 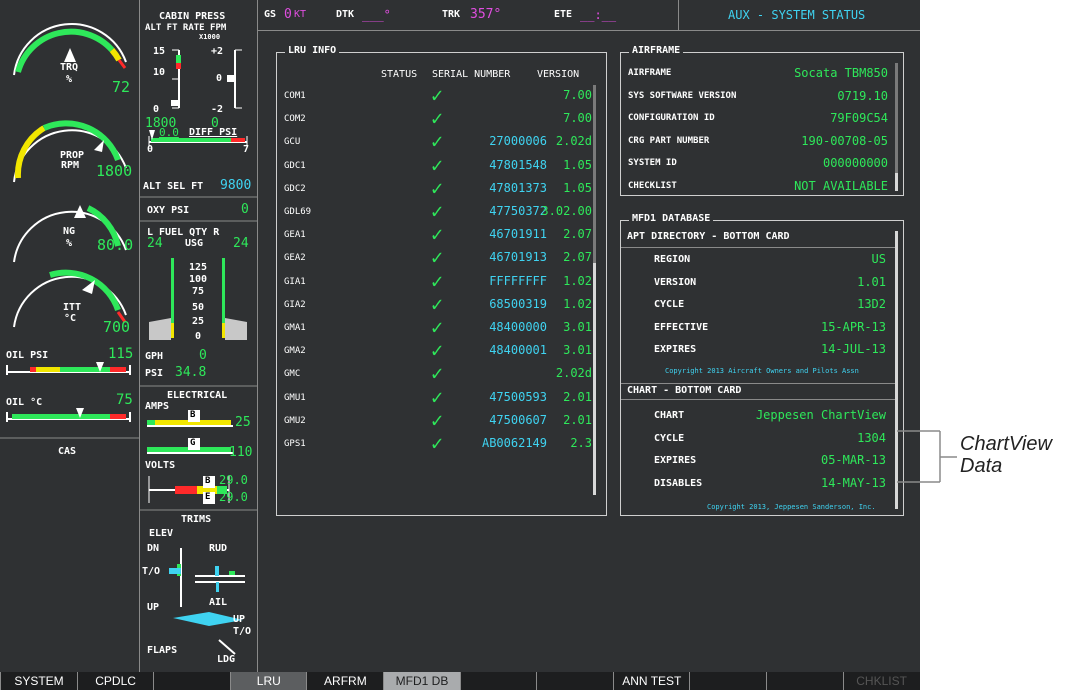 What do you see at coordinates (514, 443) in the screenshot?
I see `lru-serial-number: AB0062149` at bounding box center [514, 443].